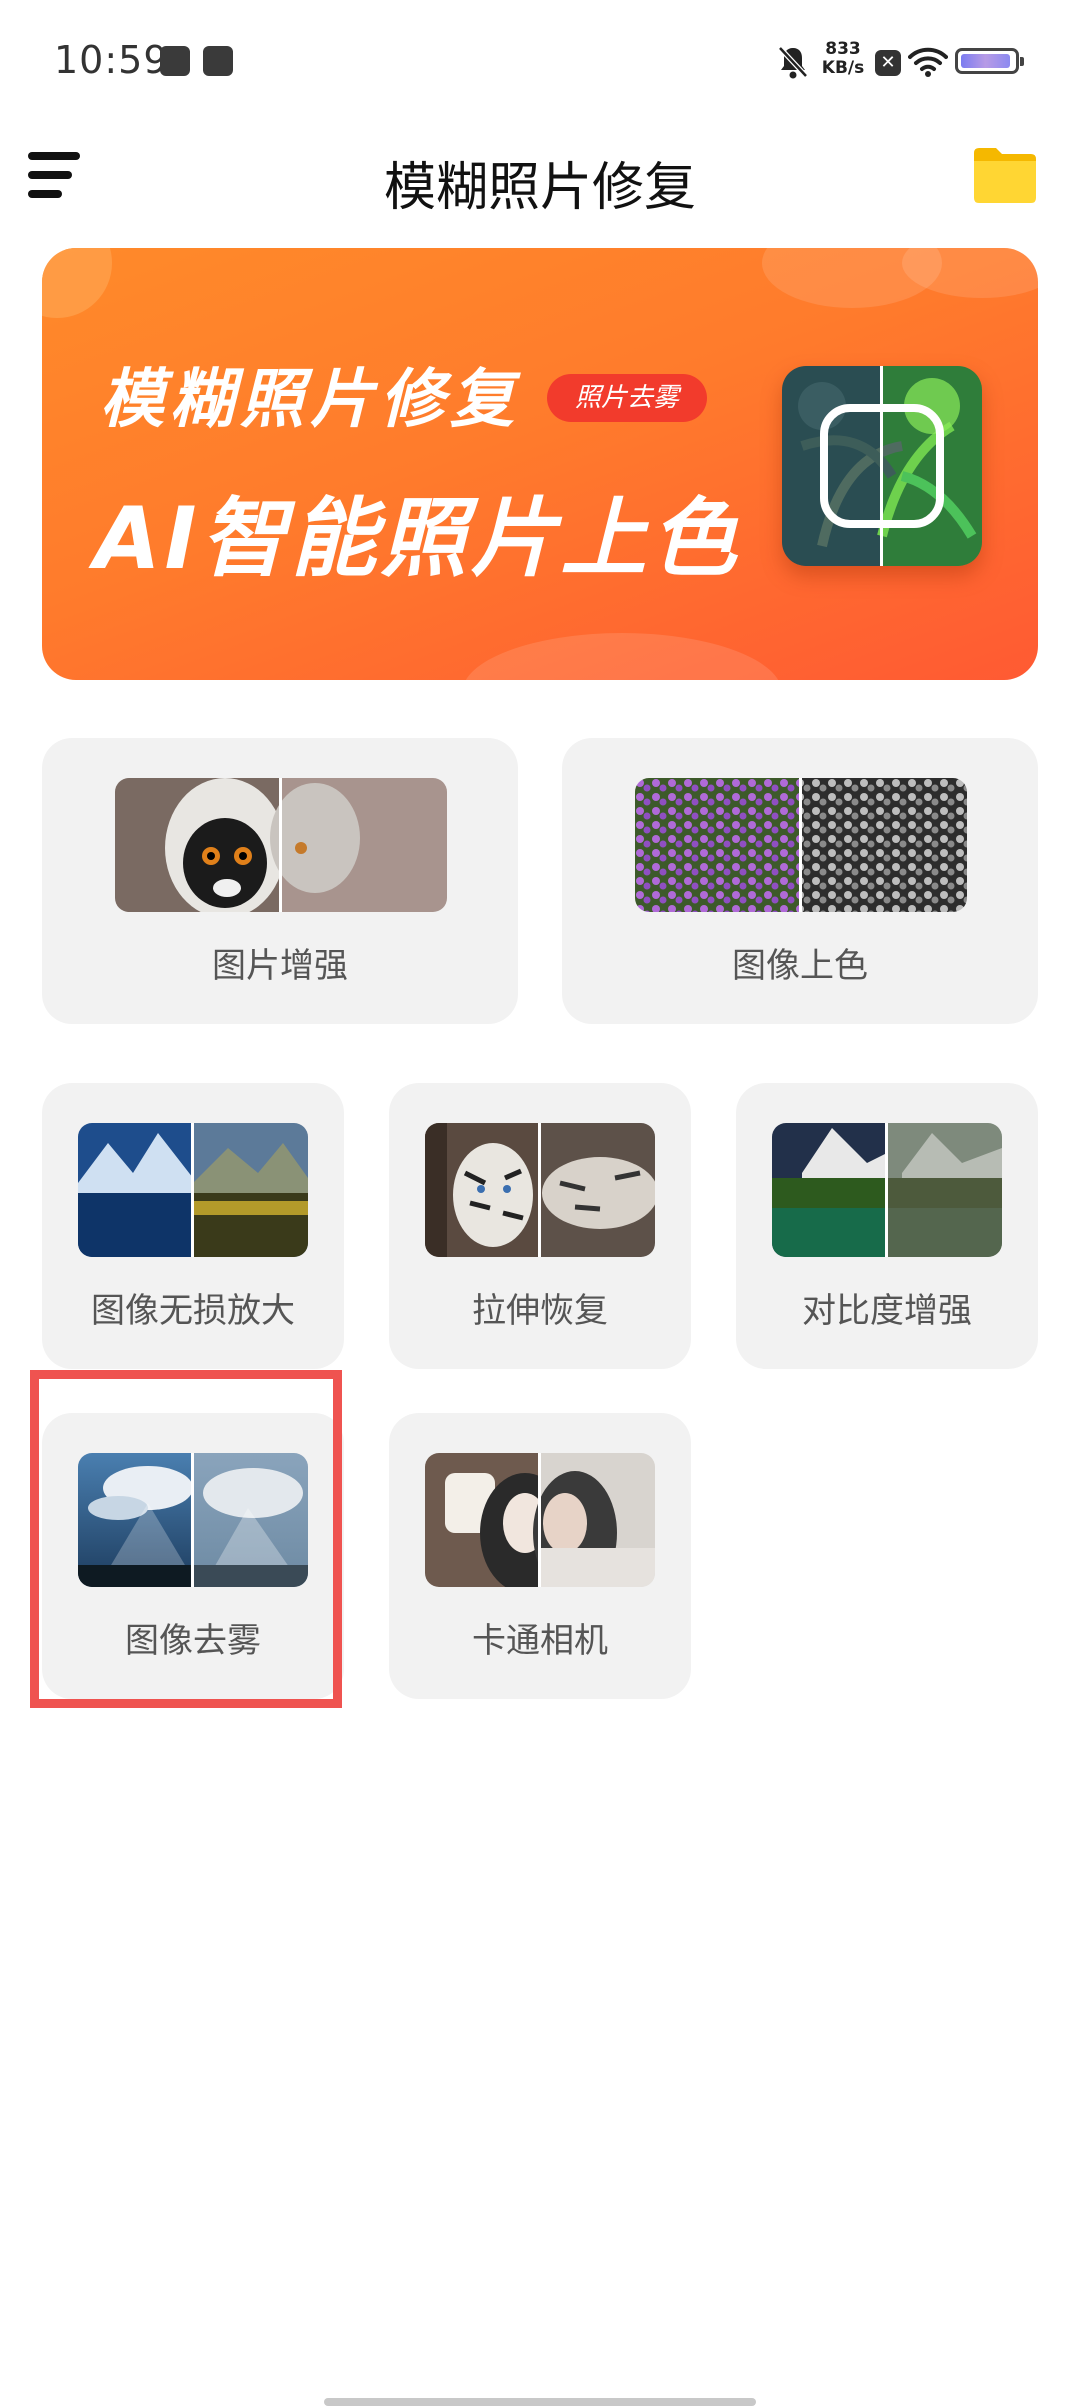 The image size is (1080, 2408). I want to click on colorize-thumbnail, so click(801, 845).